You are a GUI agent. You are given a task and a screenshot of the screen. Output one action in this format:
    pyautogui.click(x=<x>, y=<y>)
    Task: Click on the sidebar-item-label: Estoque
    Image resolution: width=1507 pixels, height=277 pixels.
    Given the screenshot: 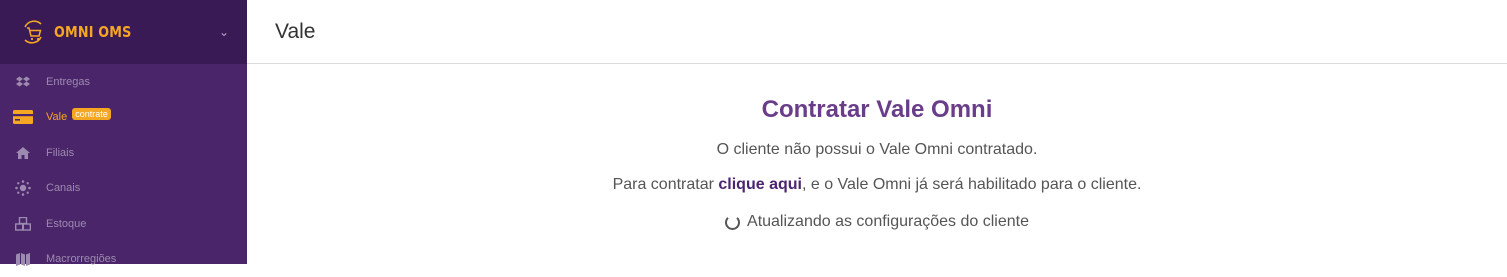 What is the action you would take?
    pyautogui.click(x=66, y=224)
    